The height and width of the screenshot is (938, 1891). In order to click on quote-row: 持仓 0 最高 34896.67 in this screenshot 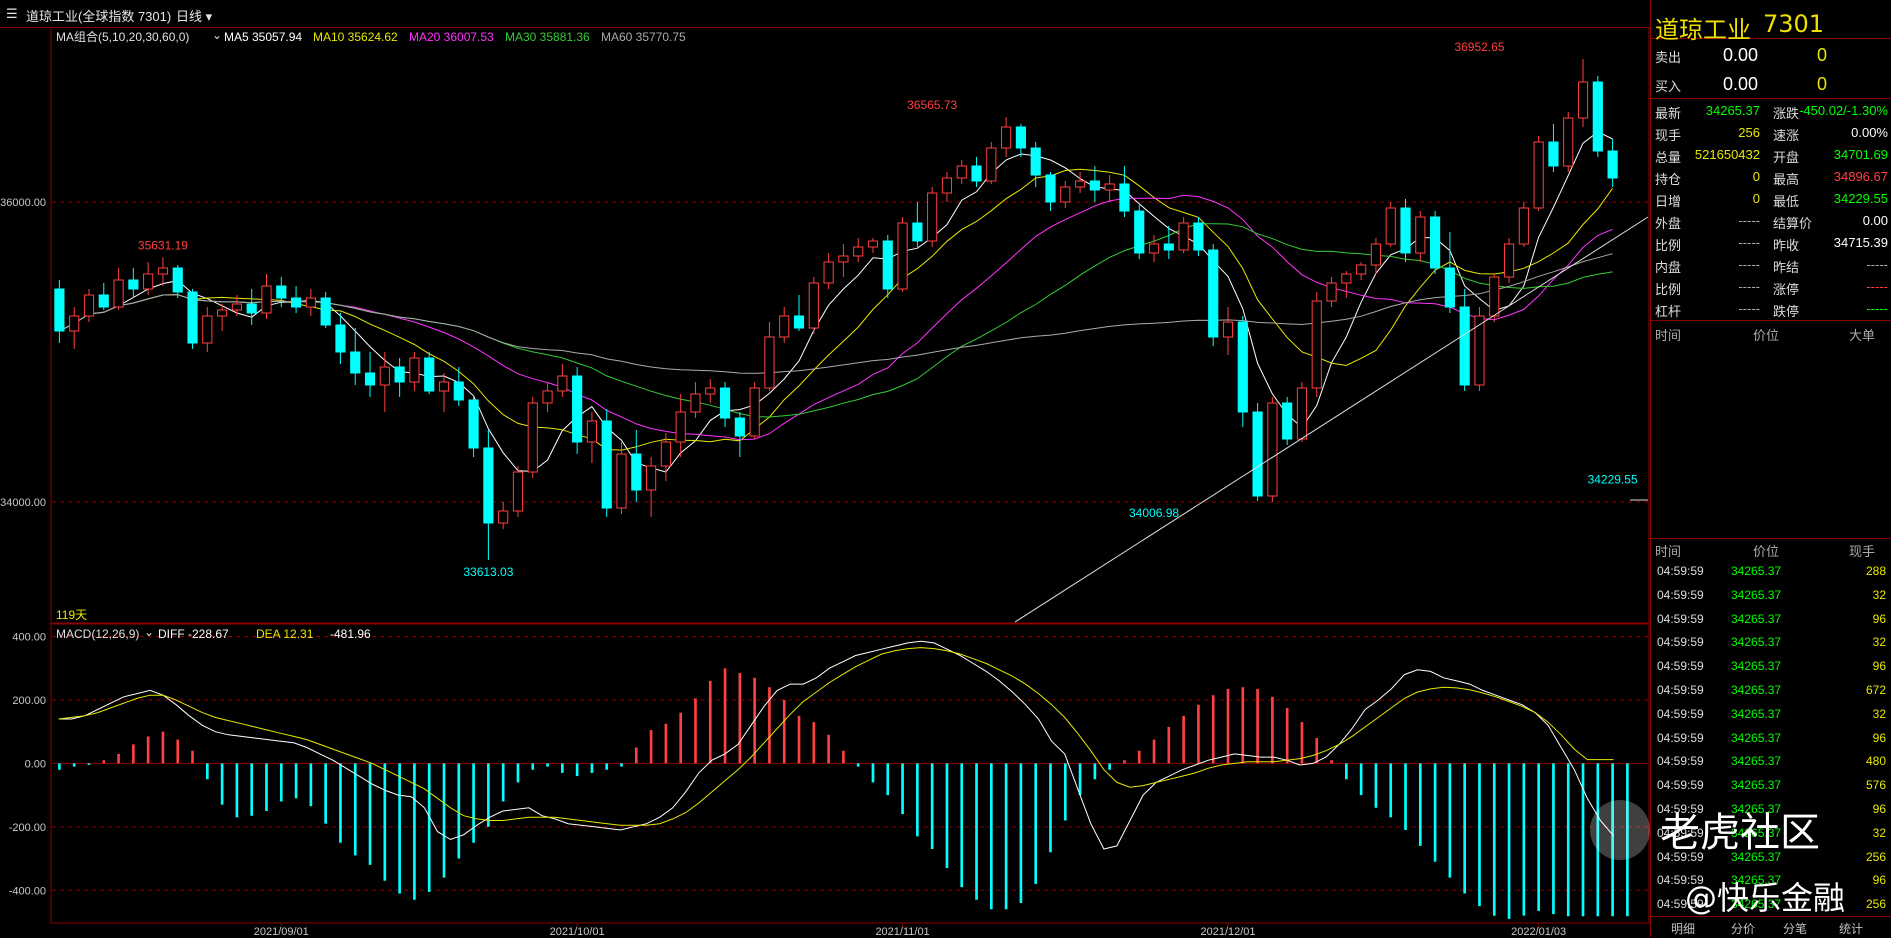, I will do `click(1771, 177)`.